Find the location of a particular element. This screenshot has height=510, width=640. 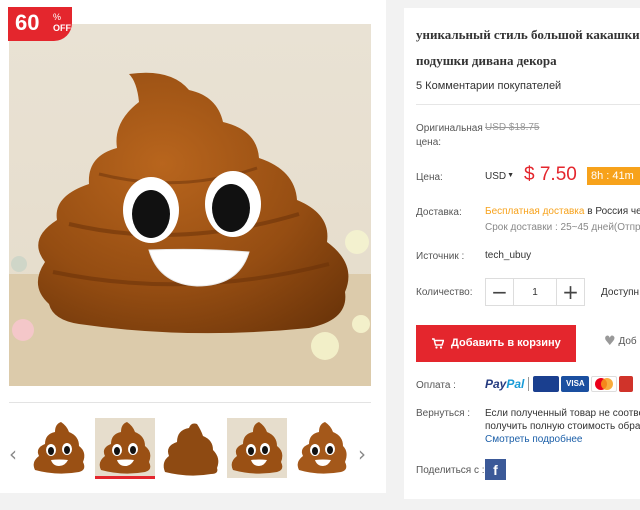

wishlist-label: Доб is located at coordinates (627, 341).